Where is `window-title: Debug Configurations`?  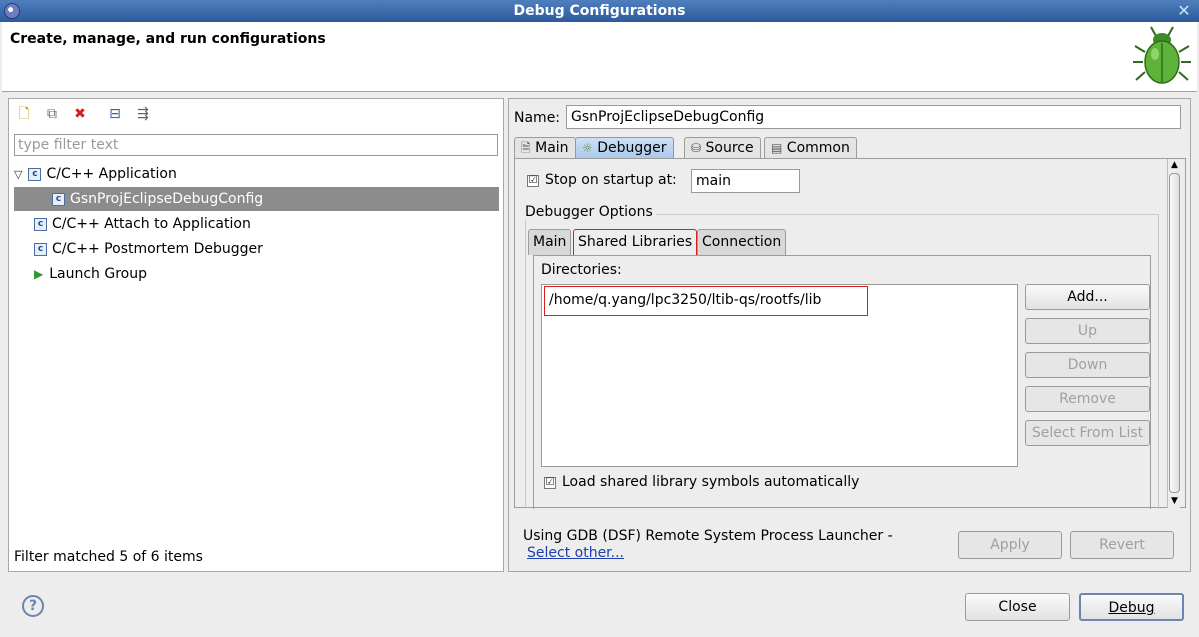
window-title: Debug Configurations is located at coordinates (599, 11).